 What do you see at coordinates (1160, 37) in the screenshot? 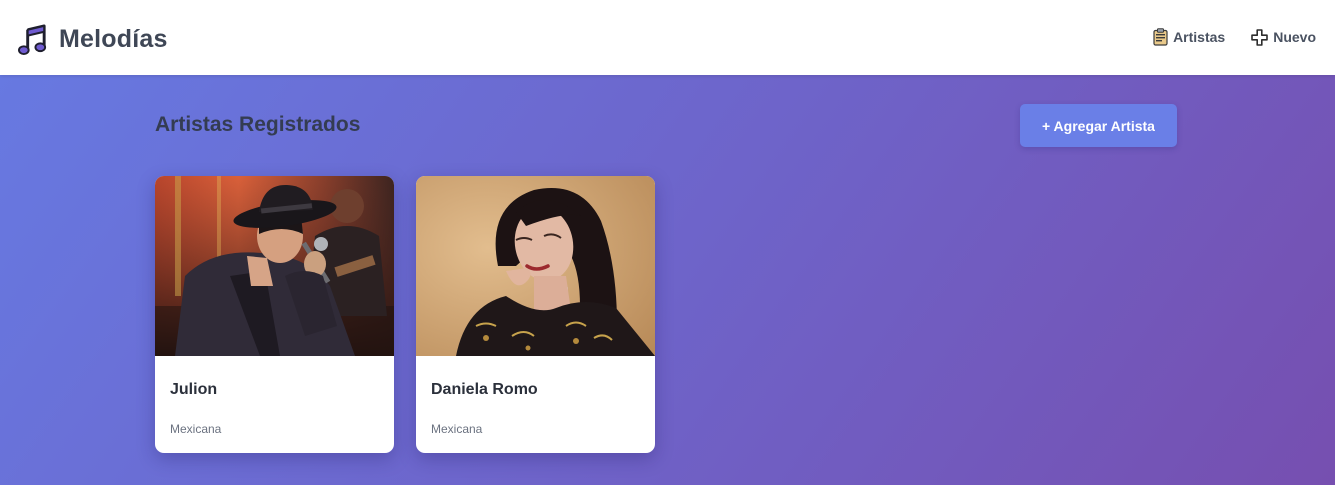
I see `clipboard-icon` at bounding box center [1160, 37].